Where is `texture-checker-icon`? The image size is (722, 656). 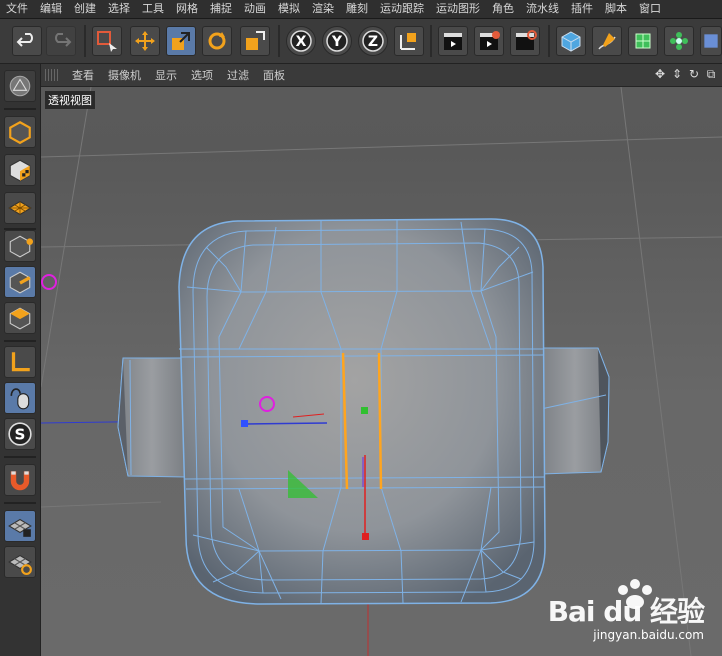 texture-checker-icon is located at coordinates (20, 170).